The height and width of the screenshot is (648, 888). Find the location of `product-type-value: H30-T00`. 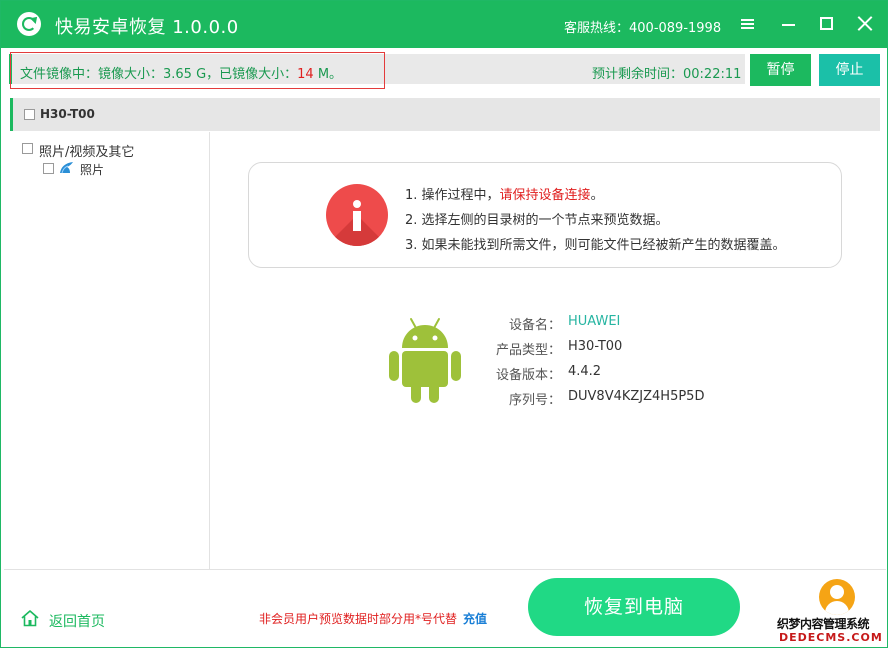

product-type-value: H30-T00 is located at coordinates (595, 346).